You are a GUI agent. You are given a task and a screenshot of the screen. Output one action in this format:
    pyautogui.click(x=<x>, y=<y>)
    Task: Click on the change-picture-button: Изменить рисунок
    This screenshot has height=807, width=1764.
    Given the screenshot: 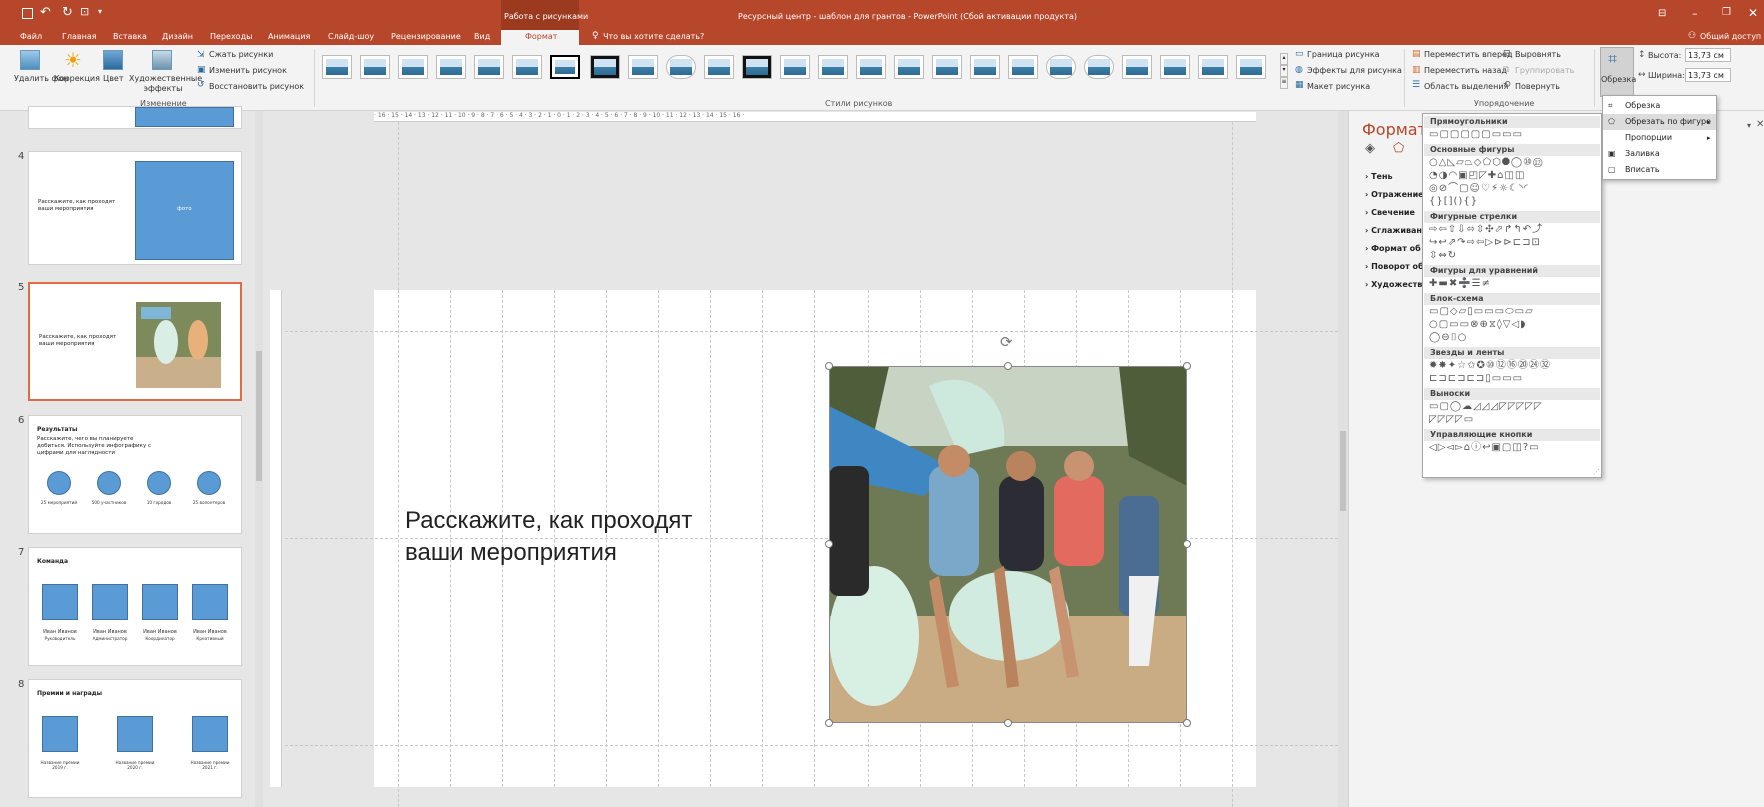 What is the action you would take?
    pyautogui.click(x=248, y=70)
    